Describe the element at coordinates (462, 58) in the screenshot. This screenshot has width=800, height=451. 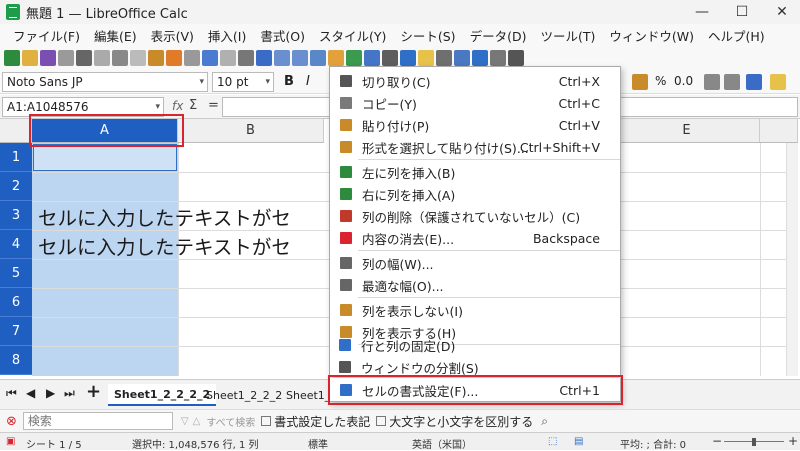
I see `define-print-area-icon` at that location.